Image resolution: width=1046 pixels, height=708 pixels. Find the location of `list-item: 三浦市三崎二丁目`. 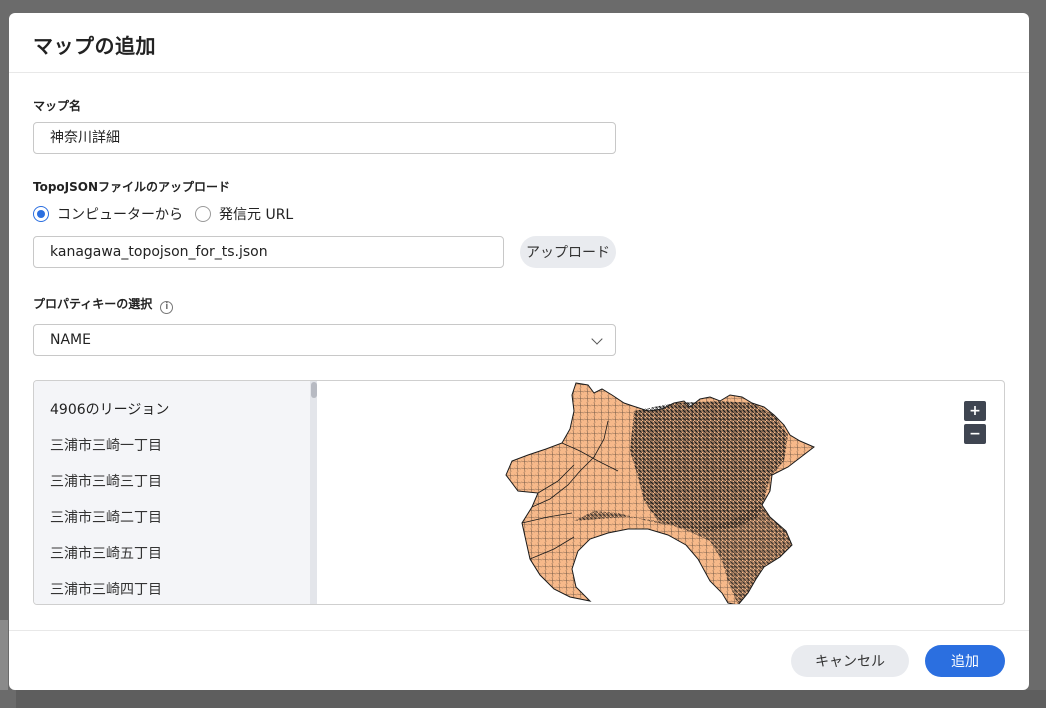

list-item: 三浦市三崎二丁目 is located at coordinates (106, 517).